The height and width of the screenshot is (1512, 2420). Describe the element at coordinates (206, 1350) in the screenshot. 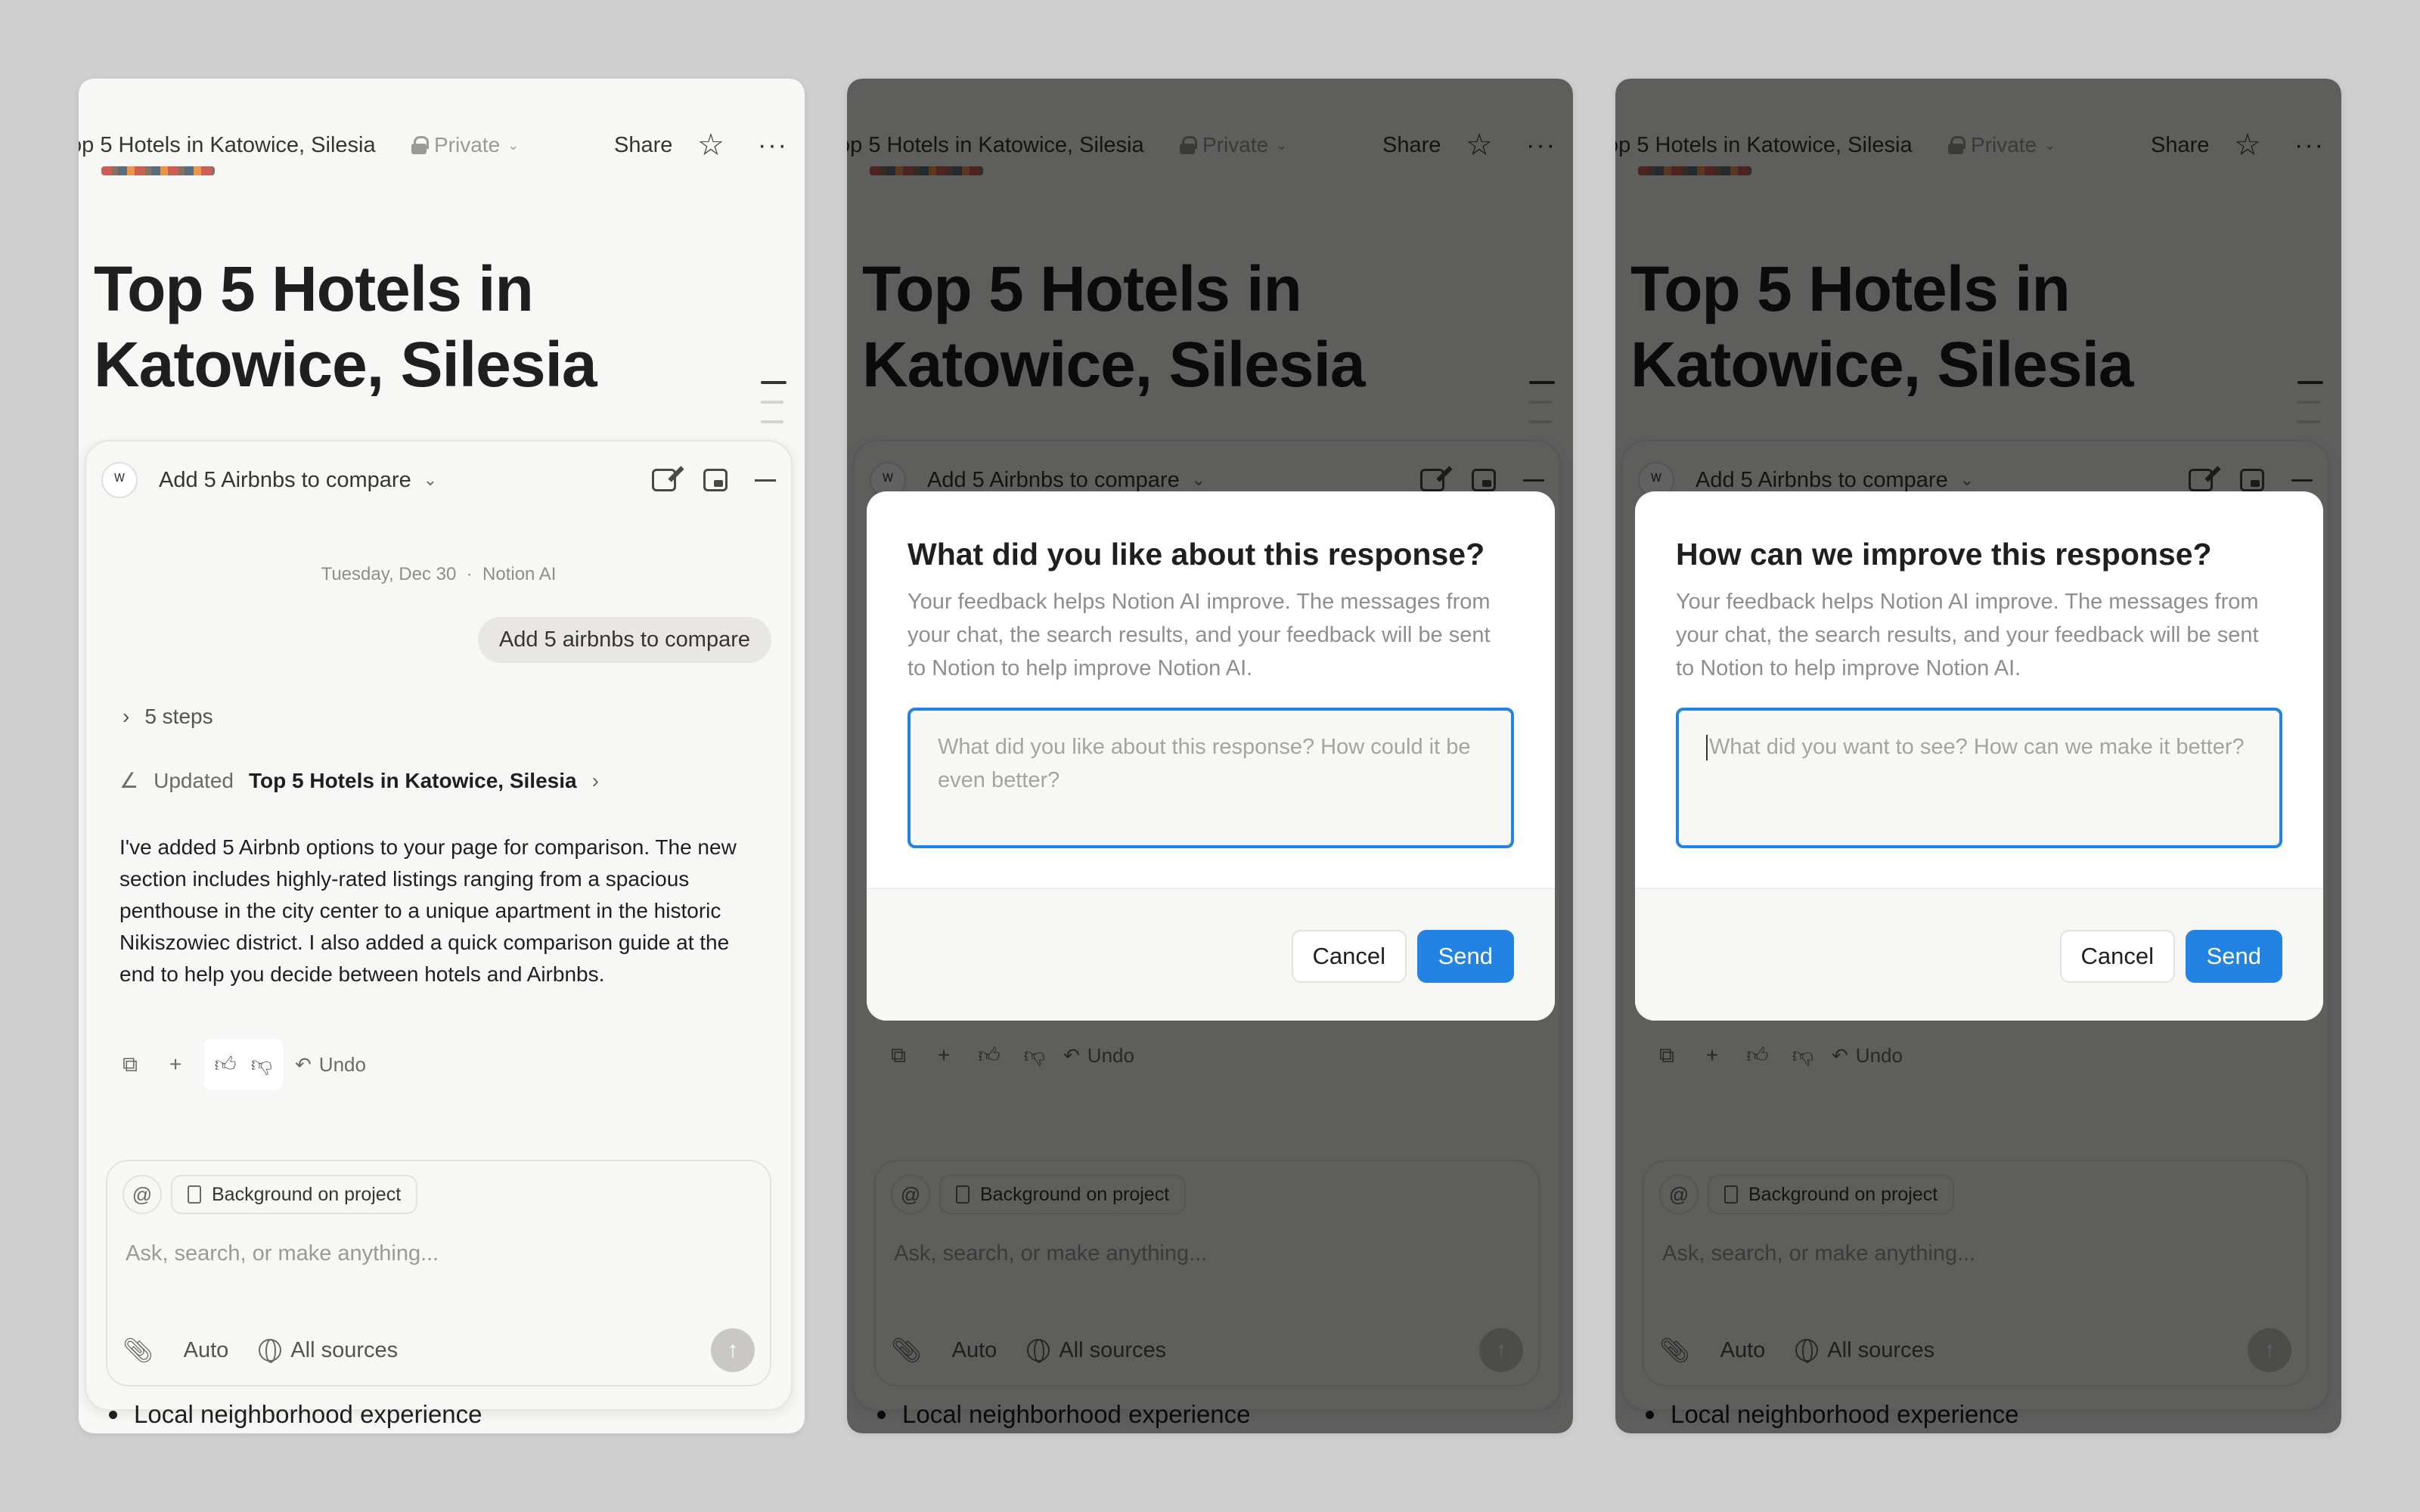

I see `mode-selector: Auto` at that location.